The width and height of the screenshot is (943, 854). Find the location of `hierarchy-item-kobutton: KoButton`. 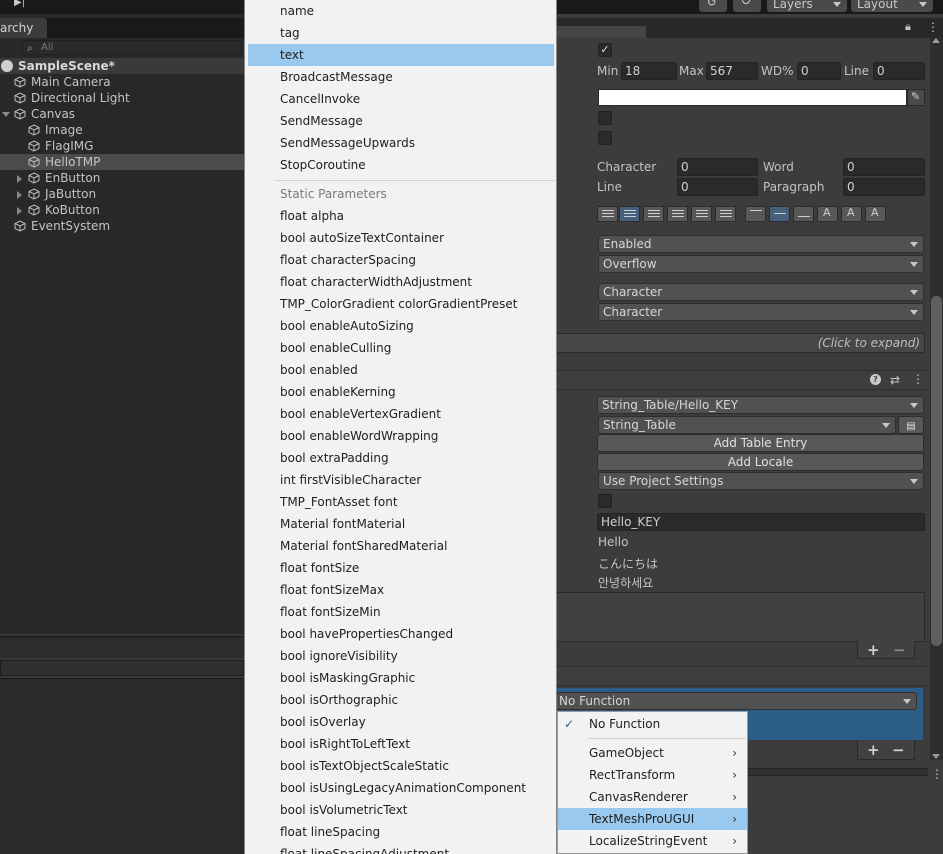

hierarchy-item-kobutton: KoButton is located at coordinates (122, 210).